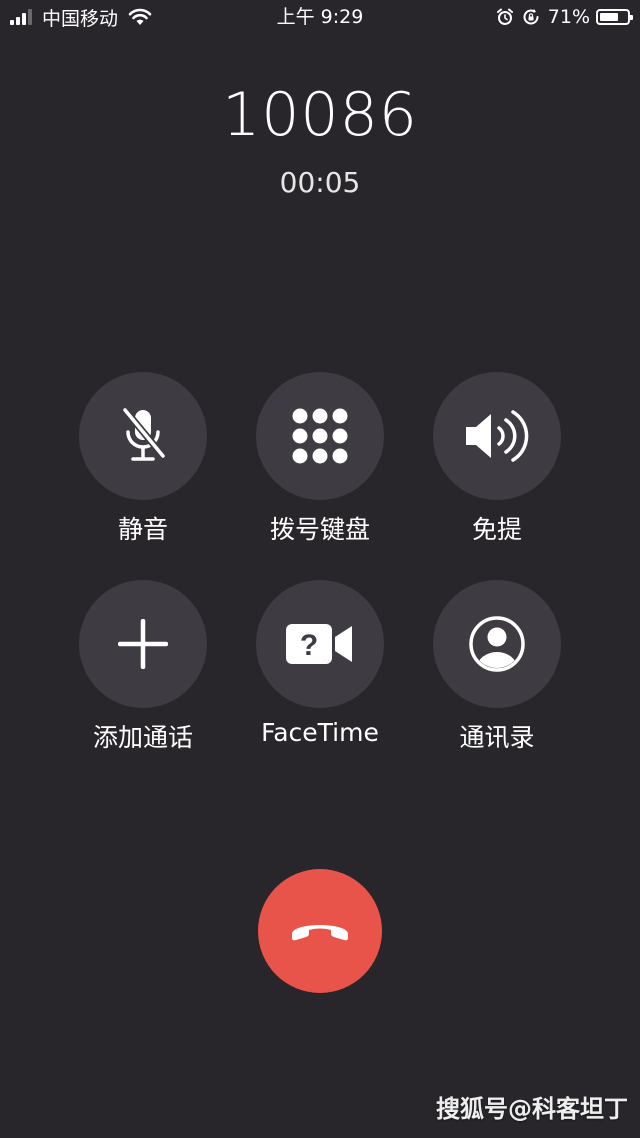  What do you see at coordinates (496, 529) in the screenshot?
I see `speaker-label: 免提` at bounding box center [496, 529].